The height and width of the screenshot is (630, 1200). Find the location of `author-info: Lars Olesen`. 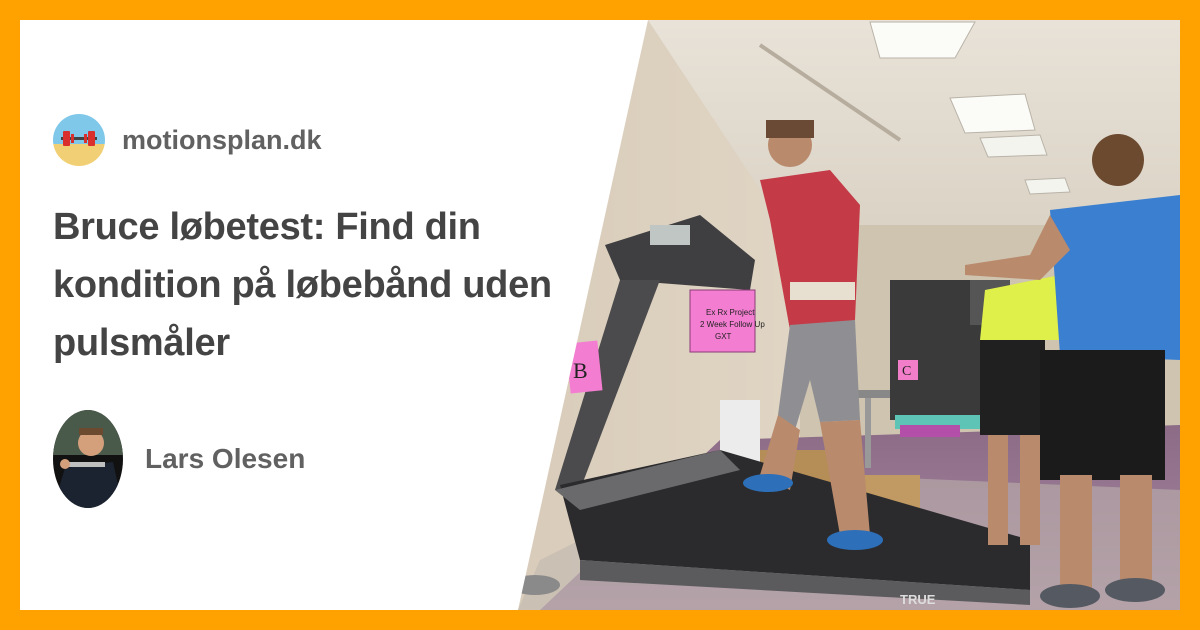

author-info: Lars Olesen is located at coordinates (179, 459).